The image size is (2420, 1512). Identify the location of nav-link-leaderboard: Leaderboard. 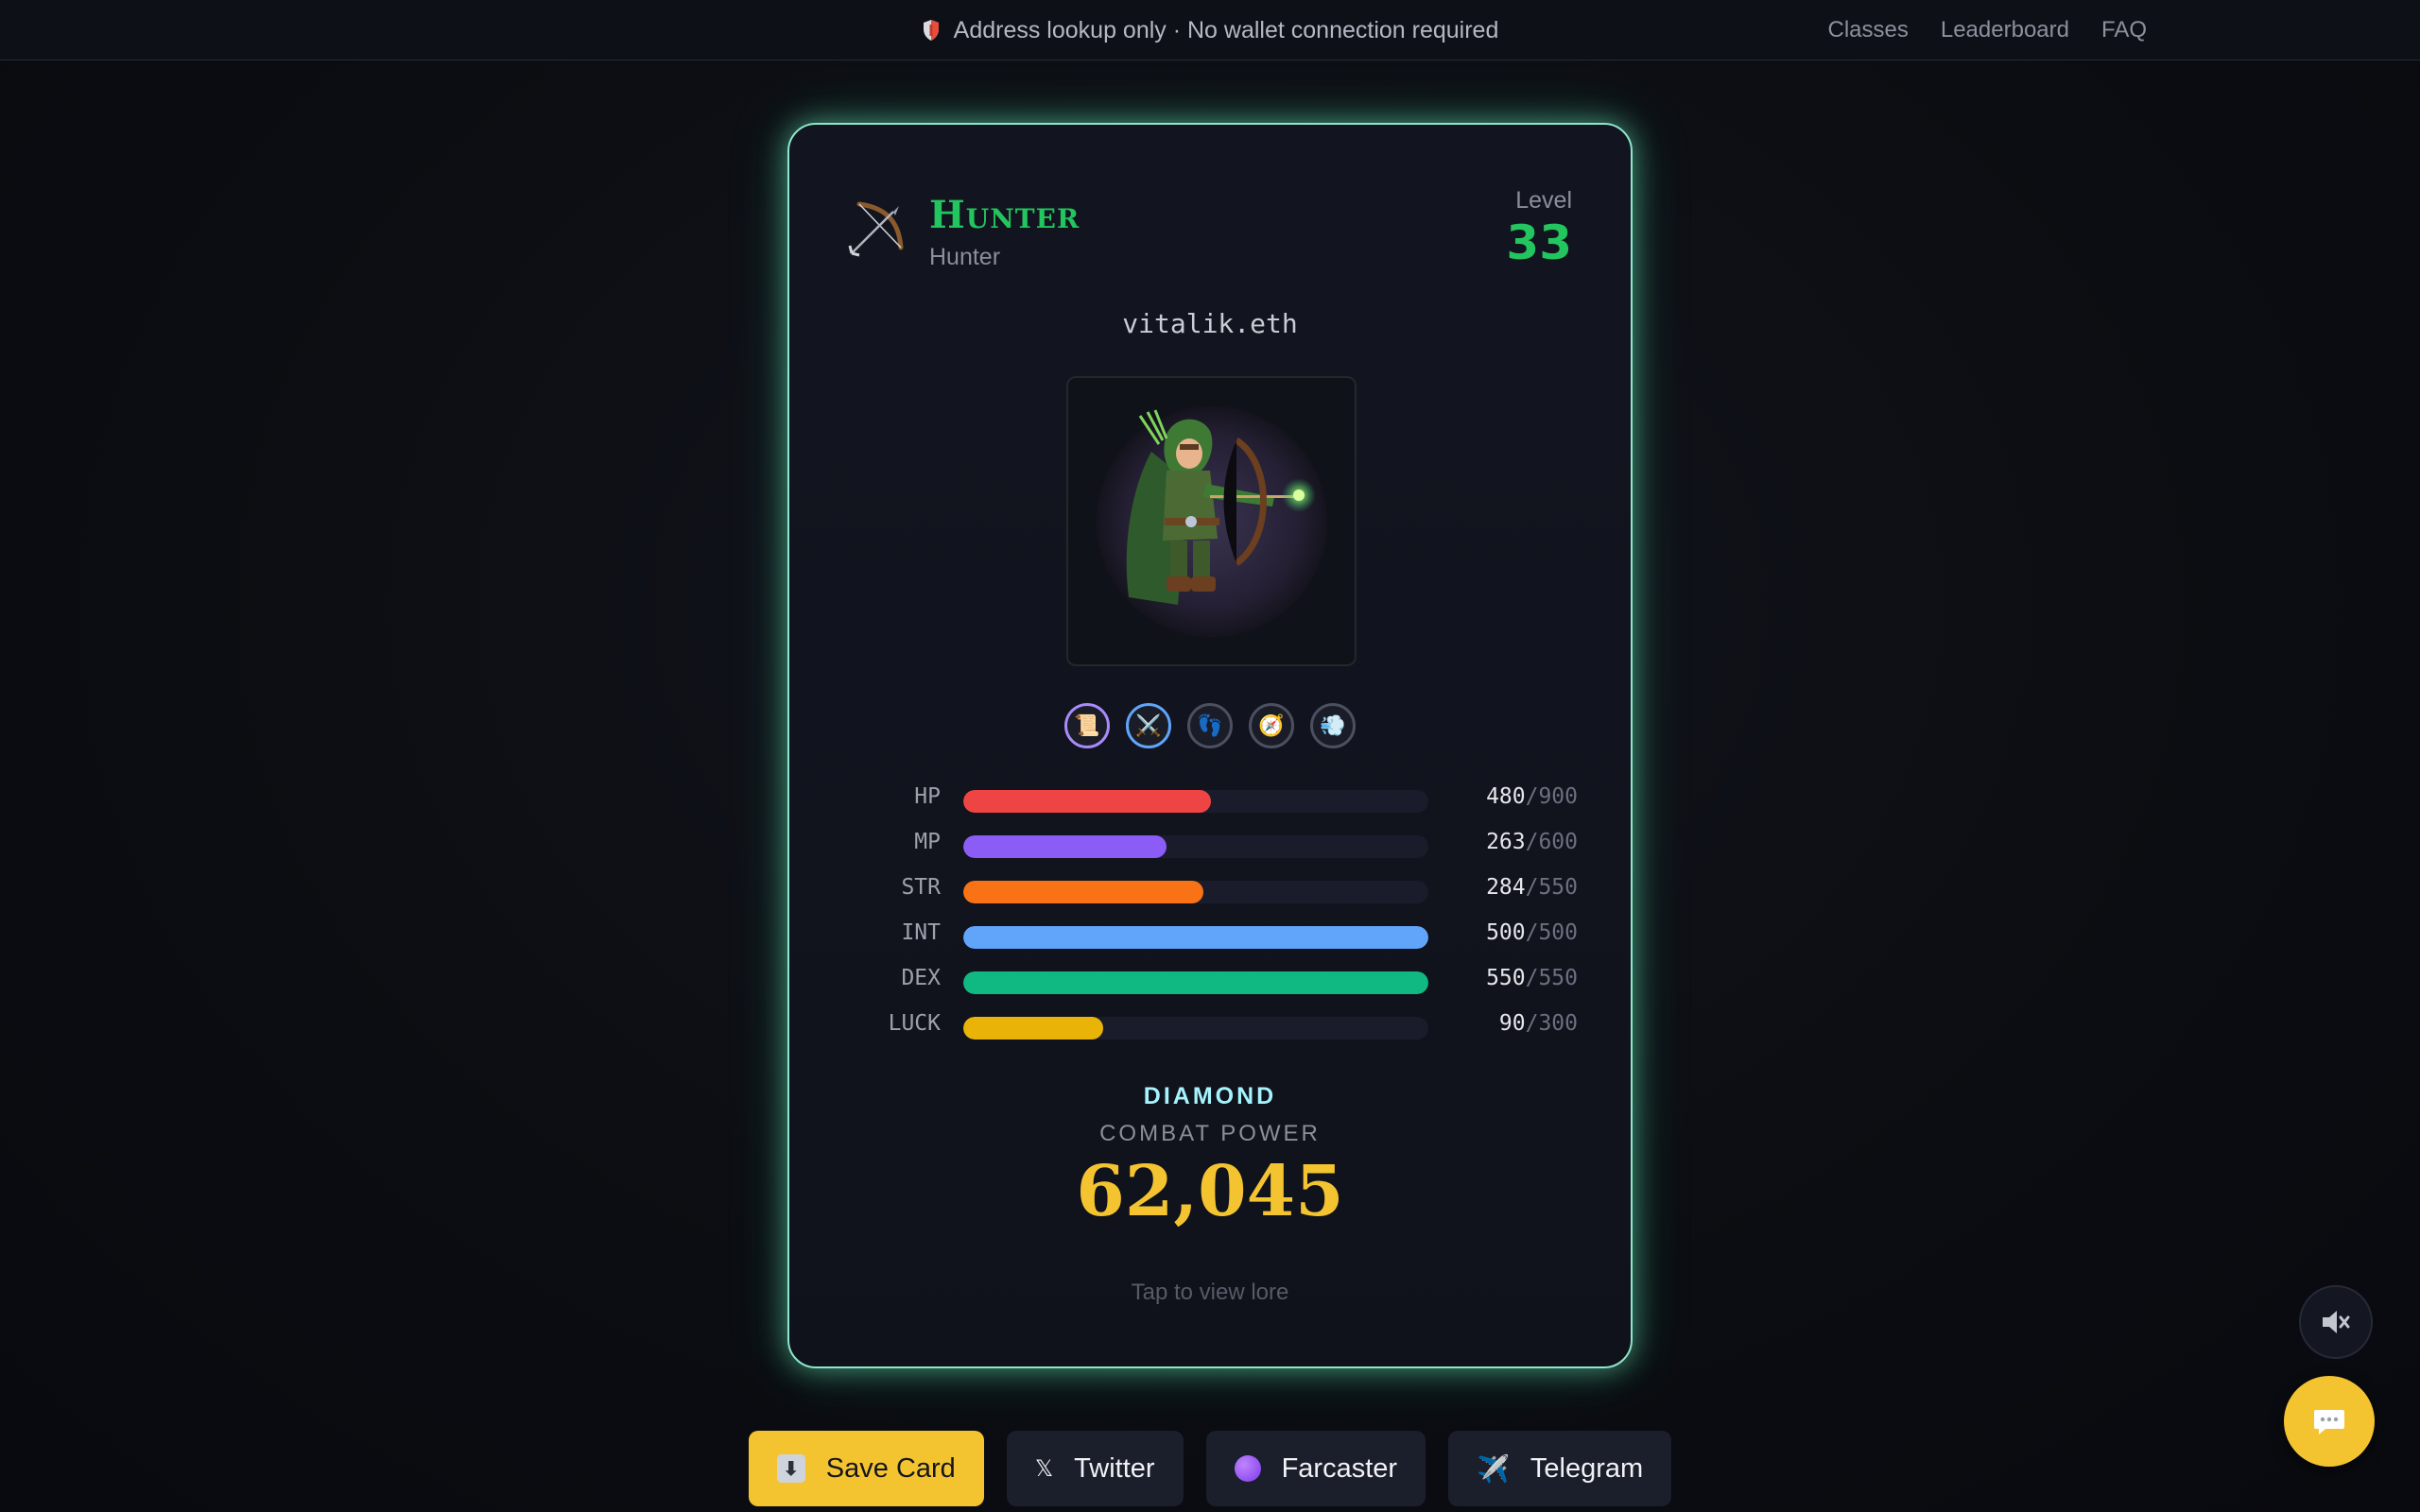
(2005, 30).